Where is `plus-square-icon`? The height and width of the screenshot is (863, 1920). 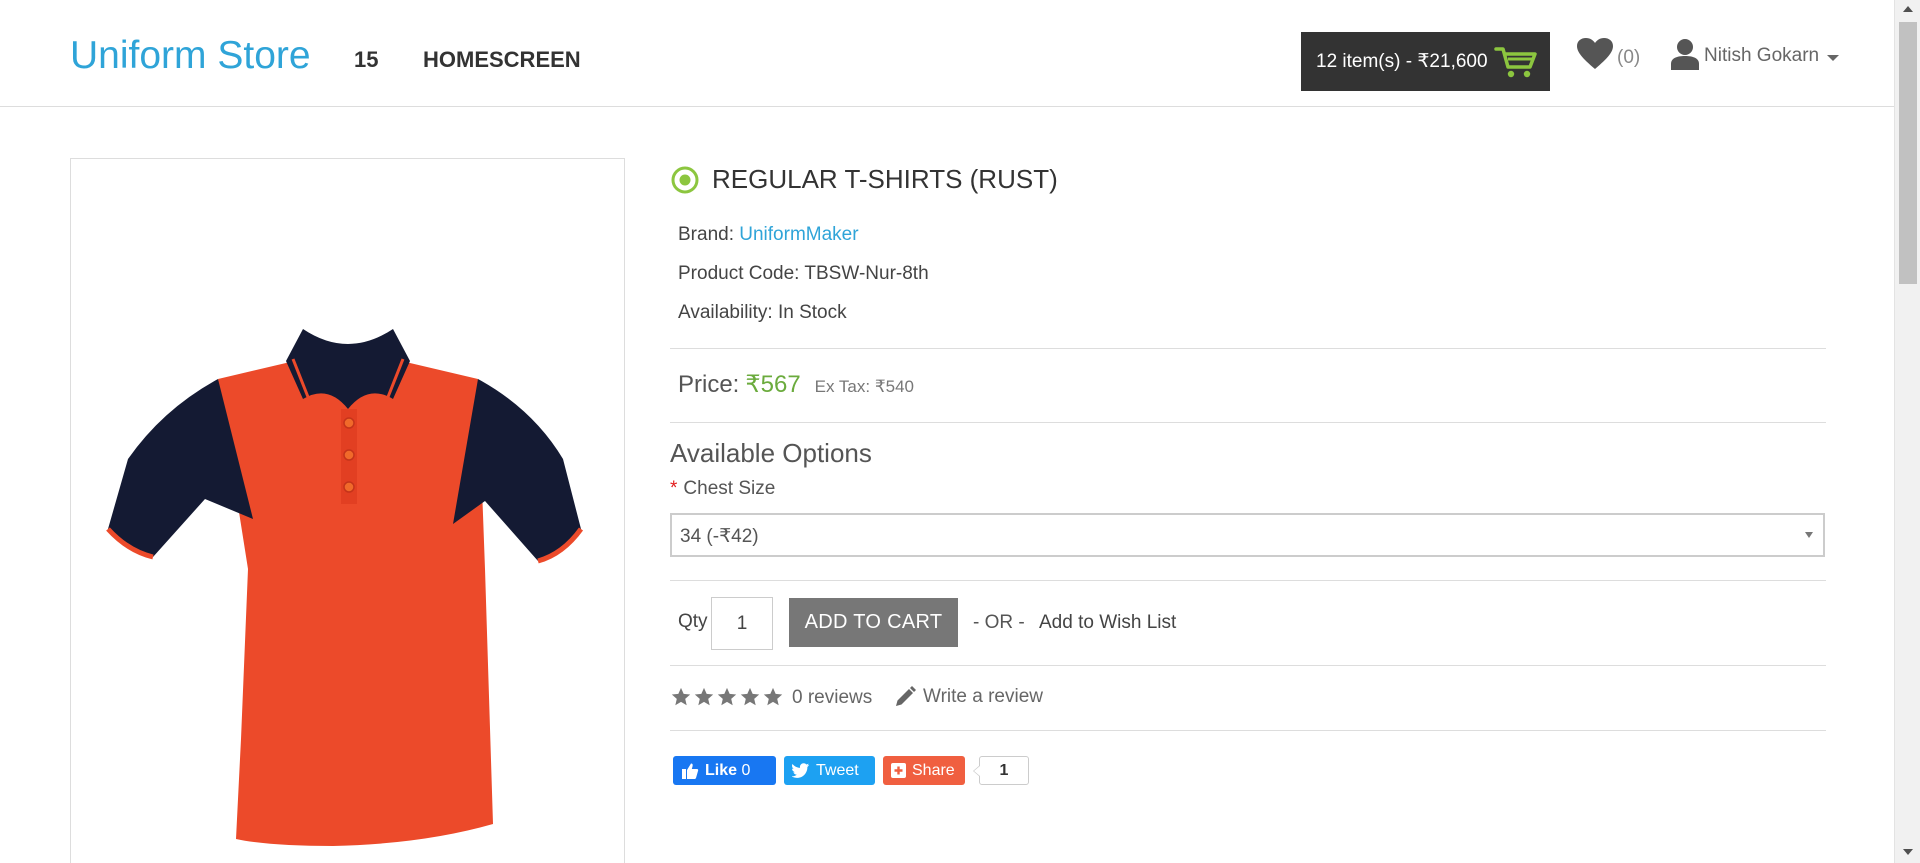 plus-square-icon is located at coordinates (898, 770).